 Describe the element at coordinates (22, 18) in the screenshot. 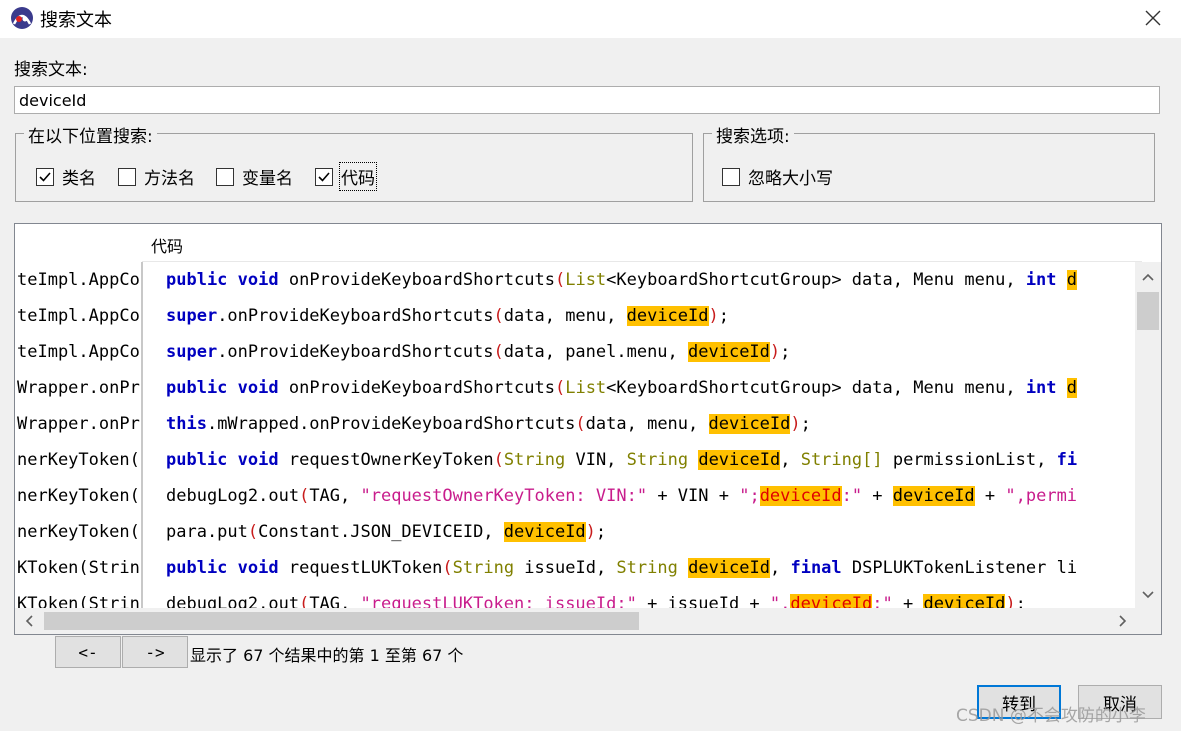

I see `app-logo-icon` at that location.